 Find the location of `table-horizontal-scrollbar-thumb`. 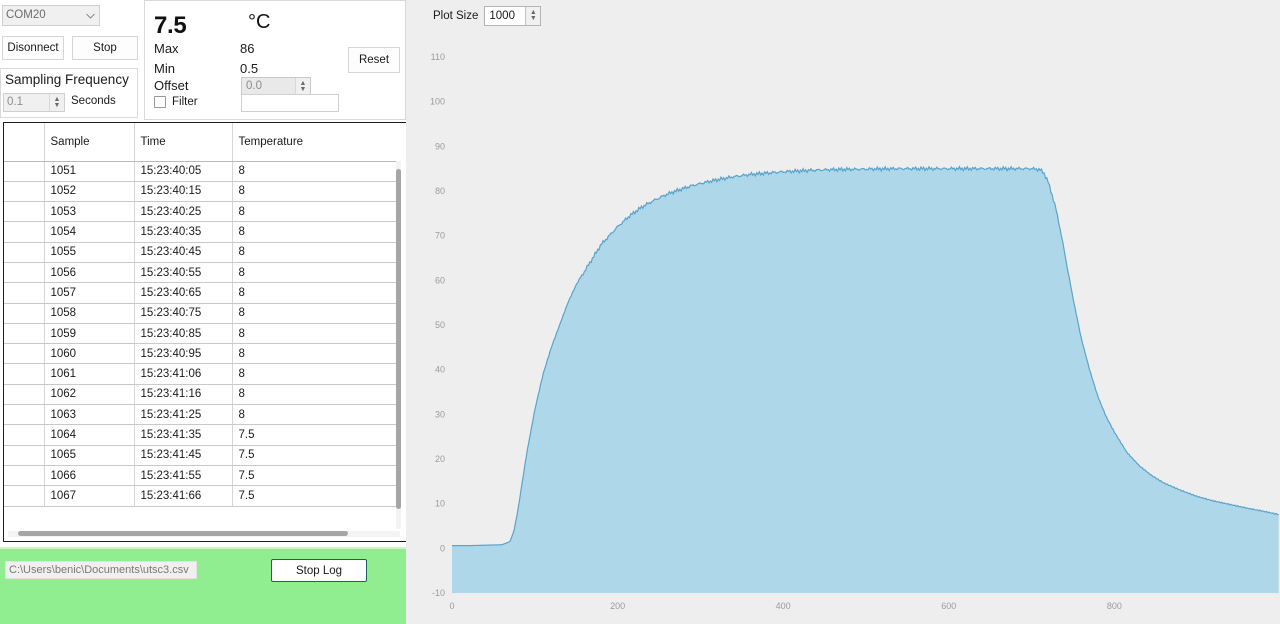

table-horizontal-scrollbar-thumb is located at coordinates (183, 533).